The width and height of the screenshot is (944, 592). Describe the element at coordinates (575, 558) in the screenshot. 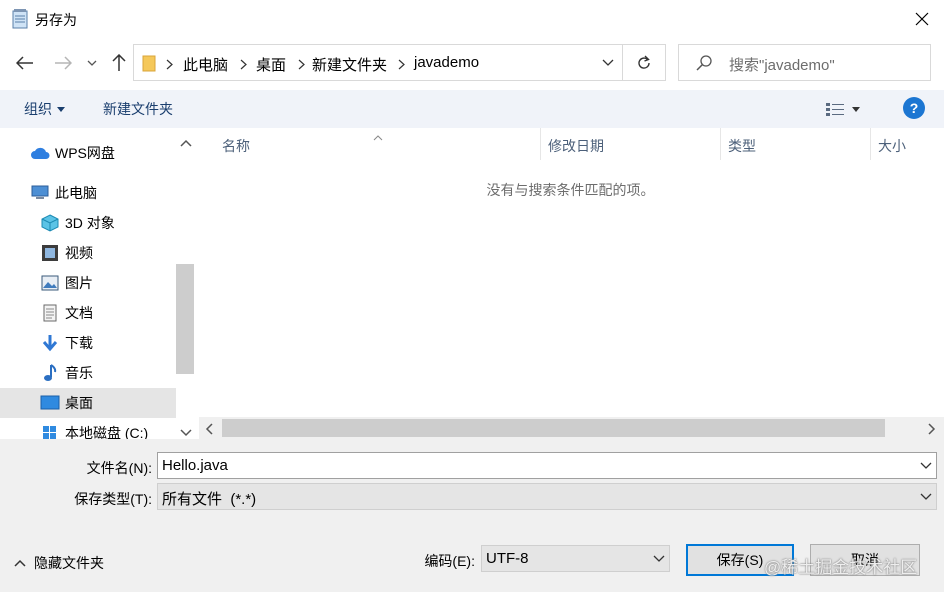

I see `encoding-select: UTF-8` at that location.